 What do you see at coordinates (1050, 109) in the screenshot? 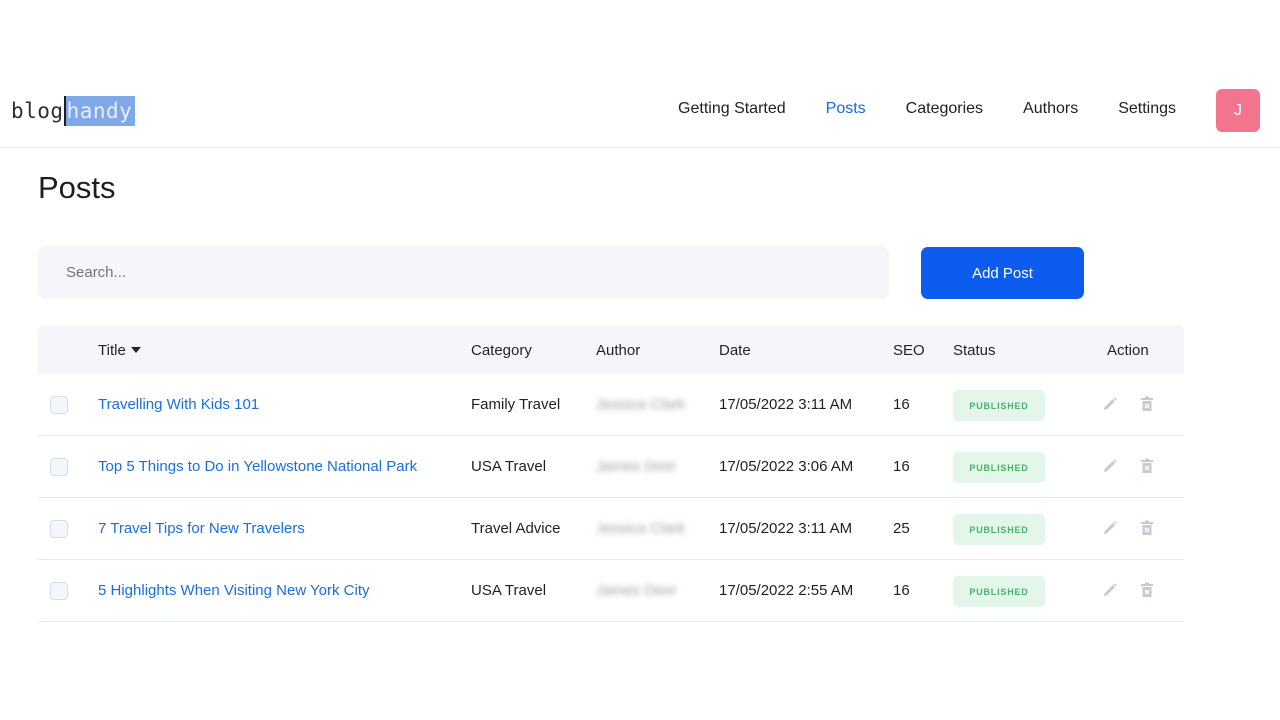
I see `nav-authors: Authors` at bounding box center [1050, 109].